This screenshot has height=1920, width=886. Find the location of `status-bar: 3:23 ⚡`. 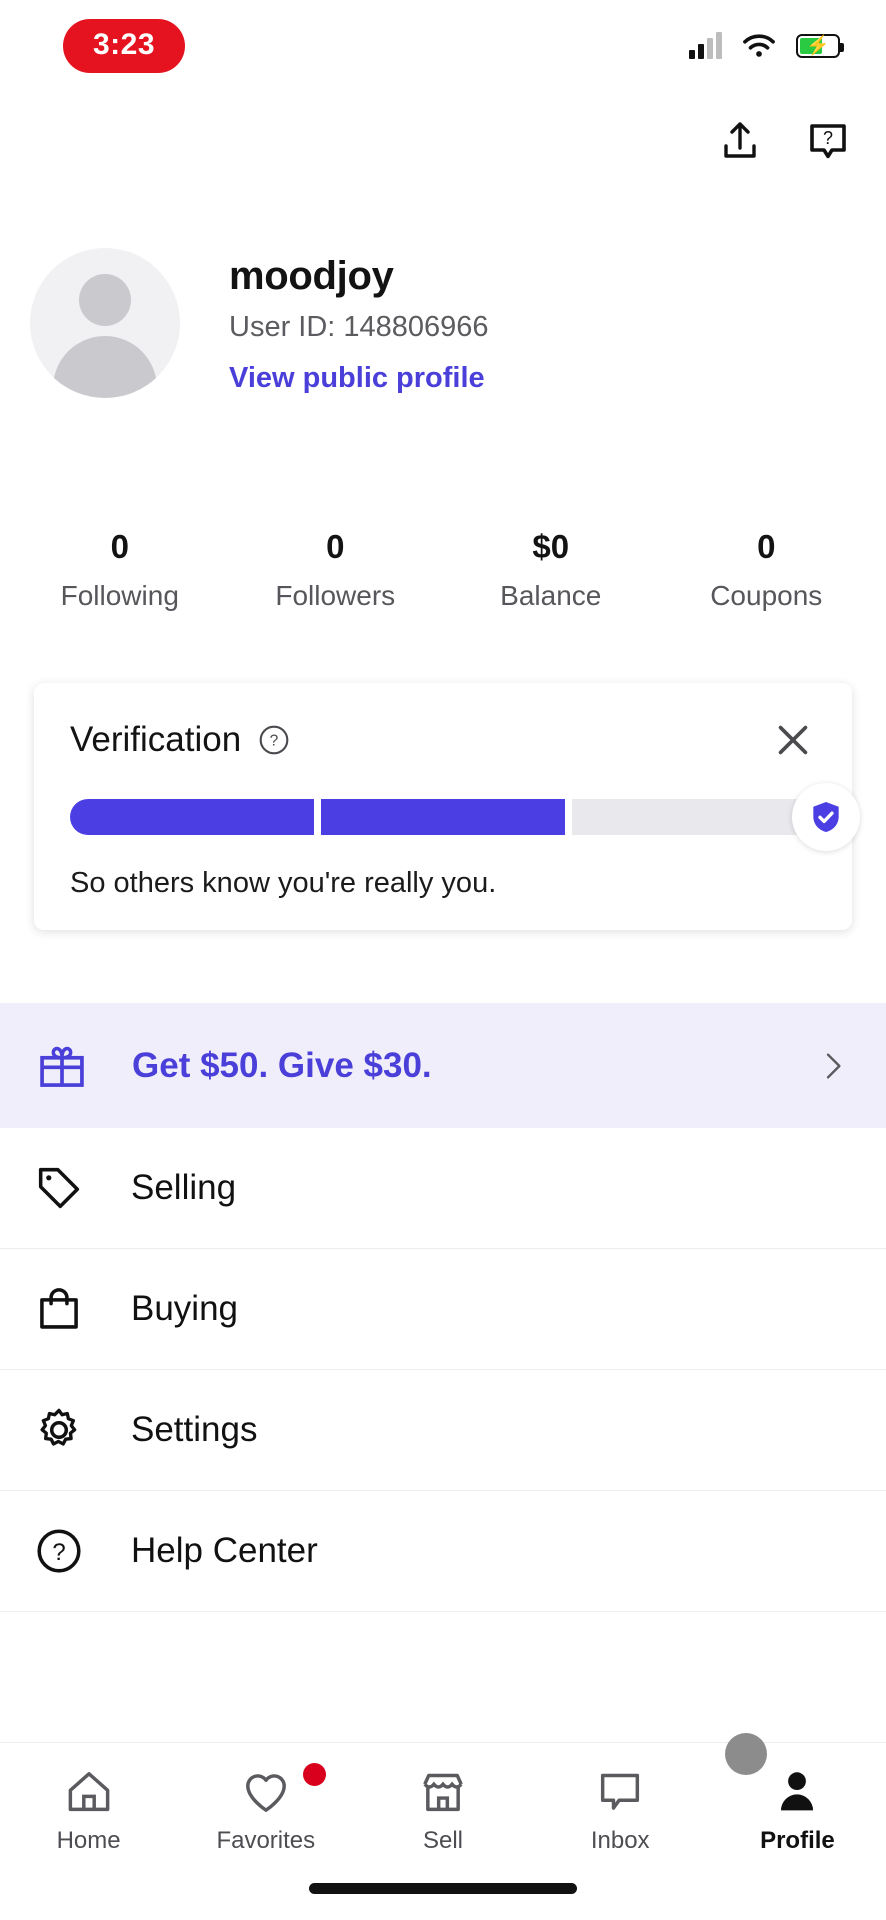

status-bar: 3:23 ⚡ is located at coordinates (443, 46).